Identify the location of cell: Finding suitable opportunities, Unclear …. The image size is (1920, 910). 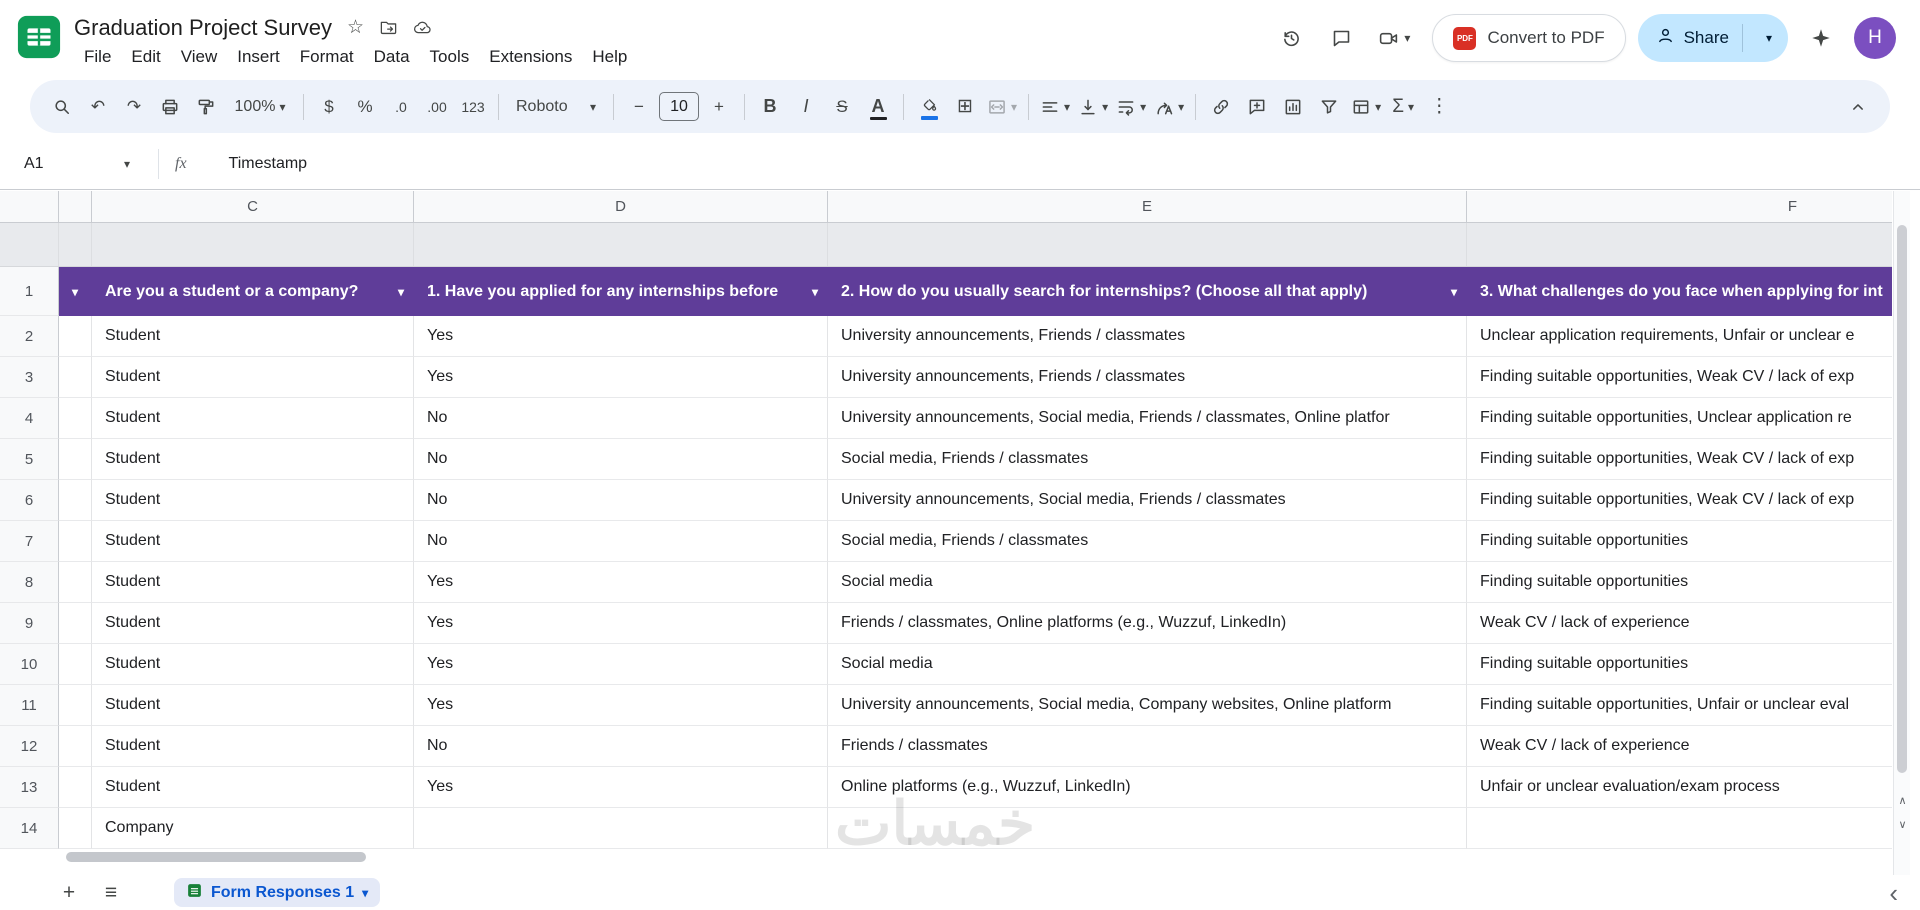
(1679, 418).